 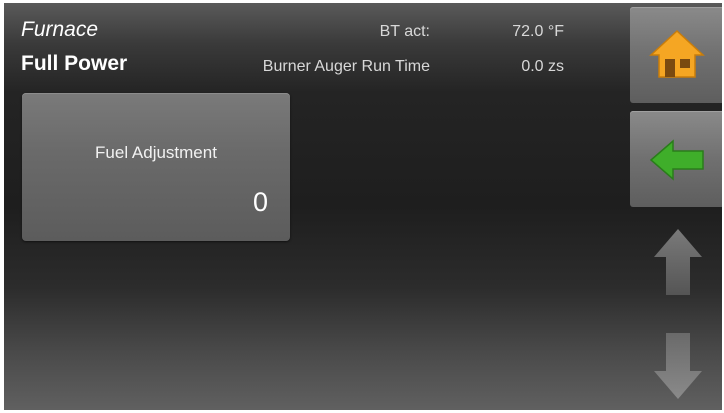 What do you see at coordinates (538, 31) in the screenshot?
I see `bt-actual-value: 72.0 °F` at bounding box center [538, 31].